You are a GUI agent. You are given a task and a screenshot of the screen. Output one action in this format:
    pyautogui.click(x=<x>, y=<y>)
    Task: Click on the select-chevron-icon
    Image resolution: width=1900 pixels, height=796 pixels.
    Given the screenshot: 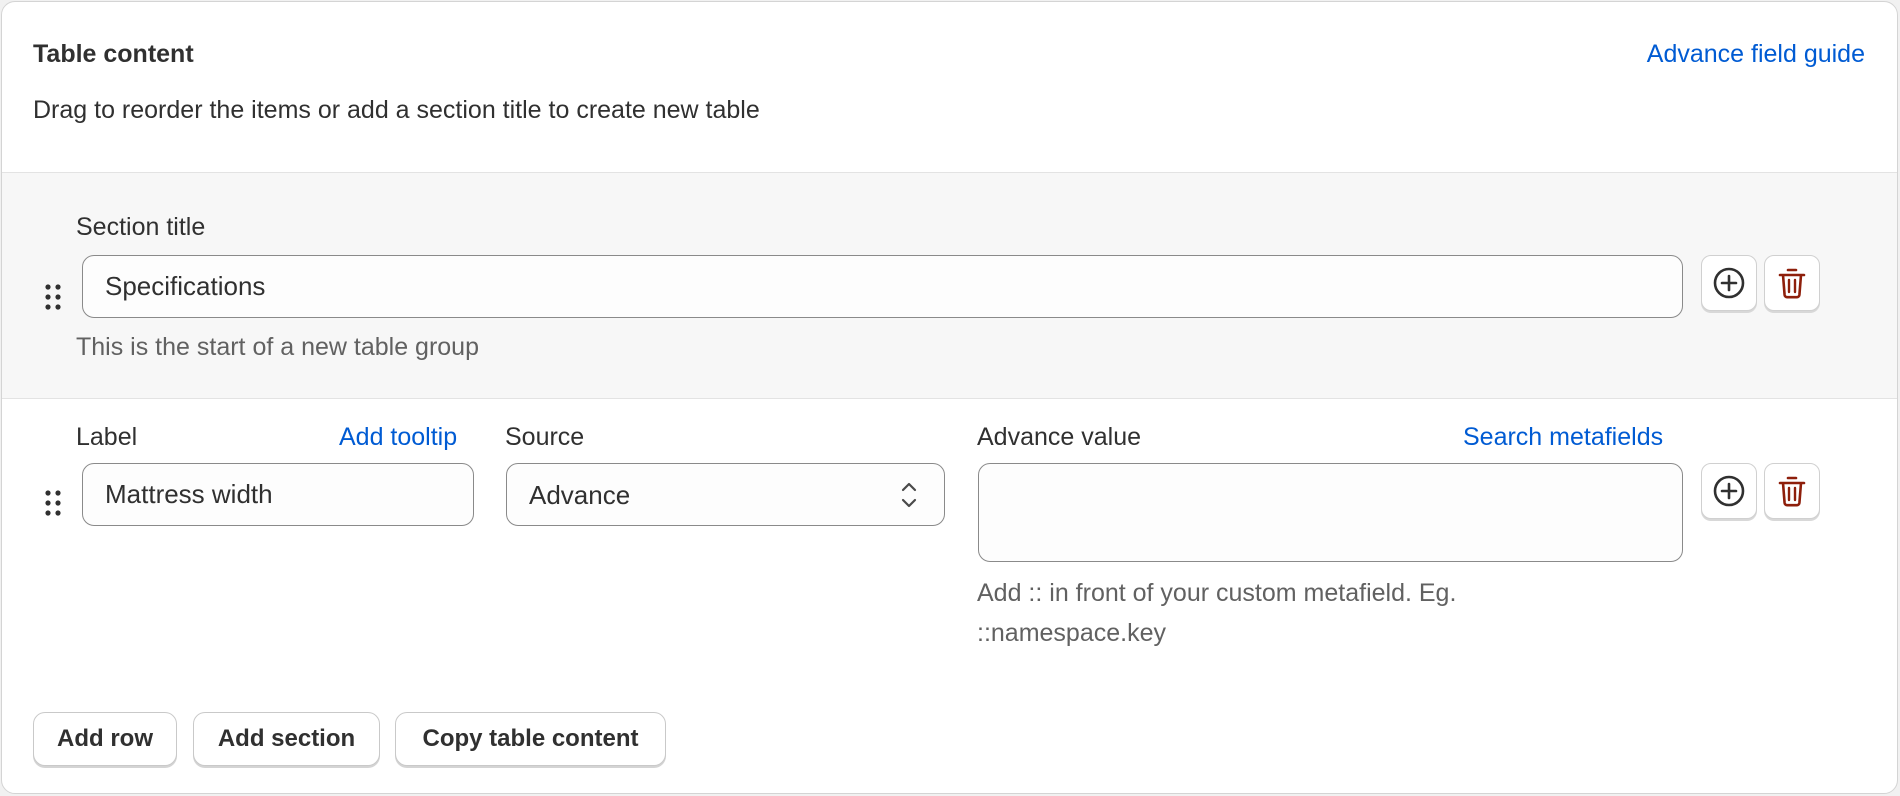 What is the action you would take?
    pyautogui.click(x=909, y=495)
    